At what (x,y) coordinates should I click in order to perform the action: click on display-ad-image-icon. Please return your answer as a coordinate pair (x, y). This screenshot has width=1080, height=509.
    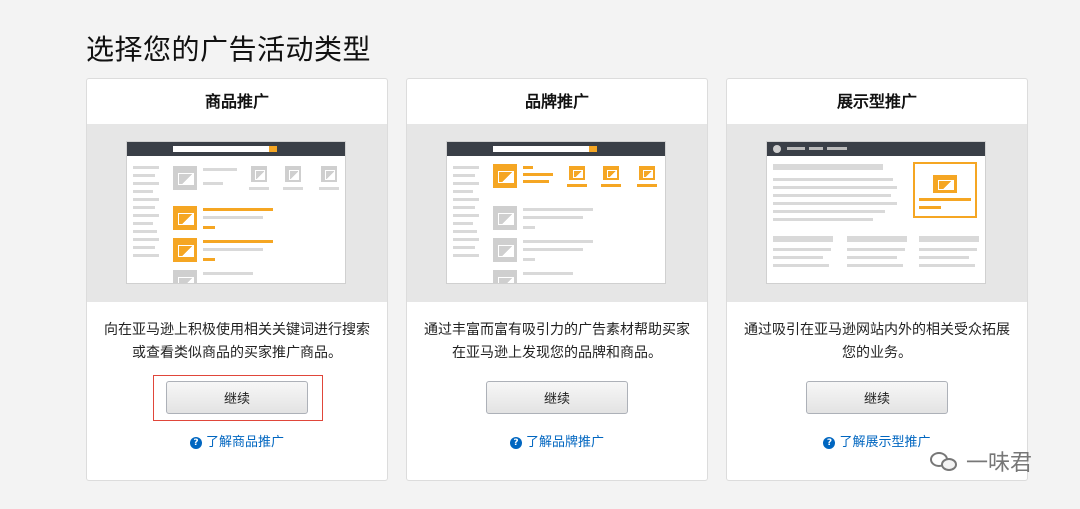
    Looking at the image, I should click on (945, 184).